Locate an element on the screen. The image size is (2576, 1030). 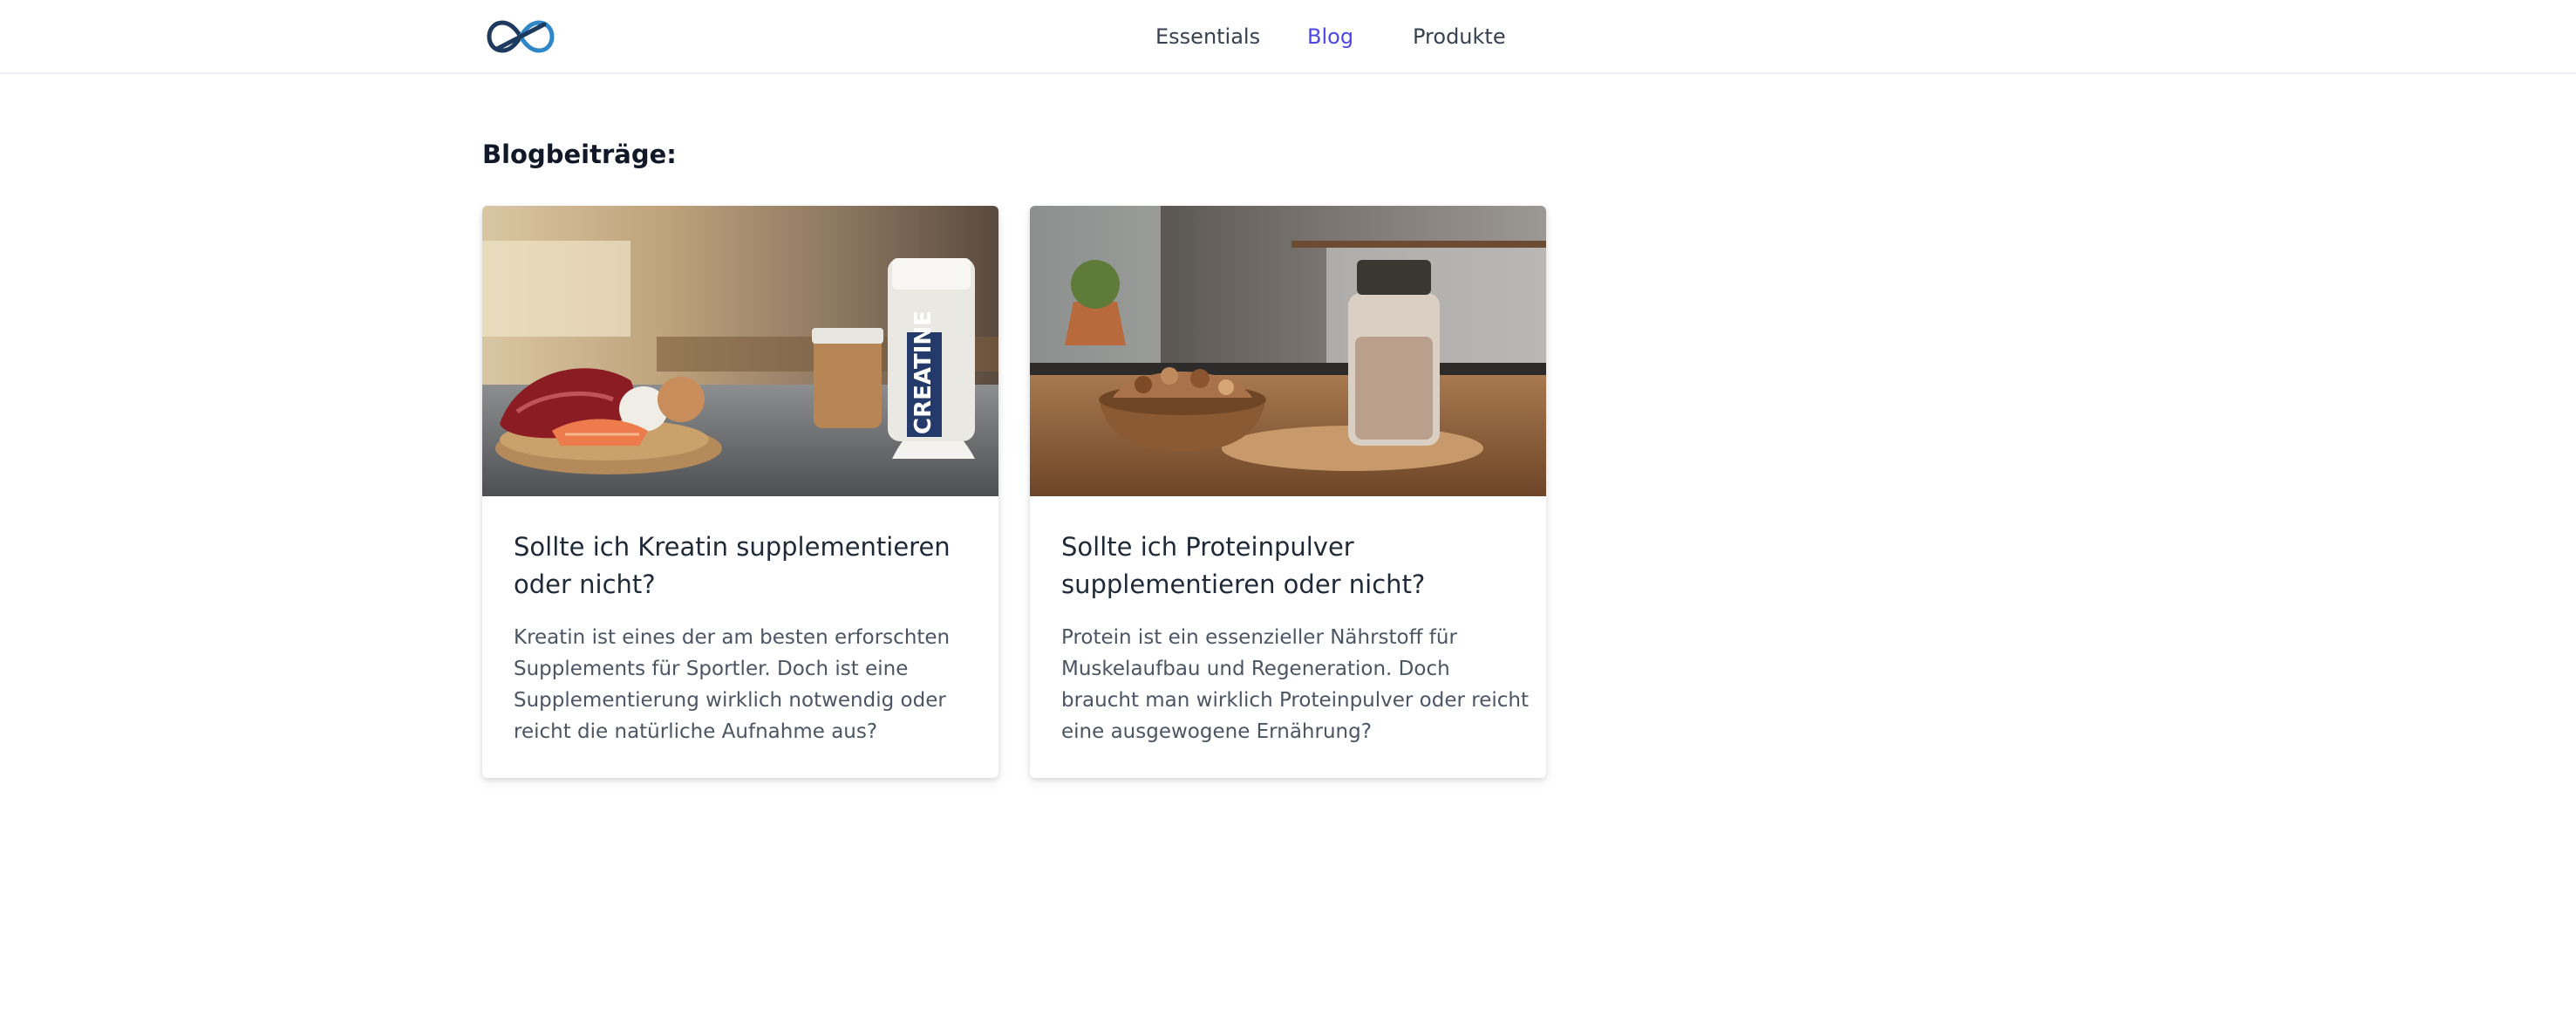
creatine-food-photo: CREATINE is located at coordinates (740, 351).